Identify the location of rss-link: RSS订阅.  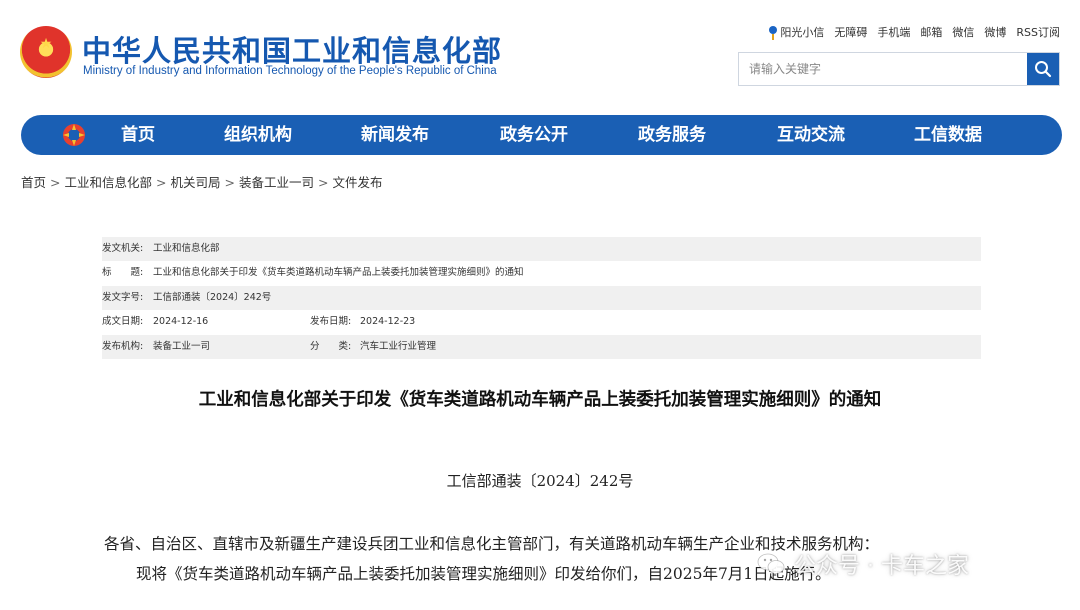
(1038, 32).